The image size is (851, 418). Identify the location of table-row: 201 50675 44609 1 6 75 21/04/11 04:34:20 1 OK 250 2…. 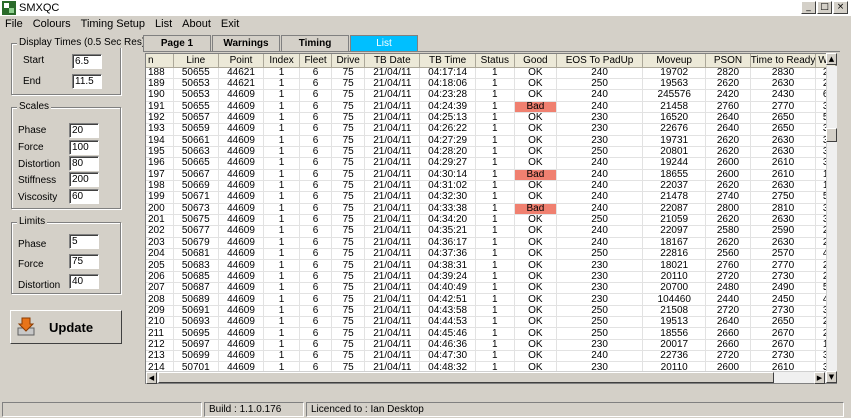
(491, 220).